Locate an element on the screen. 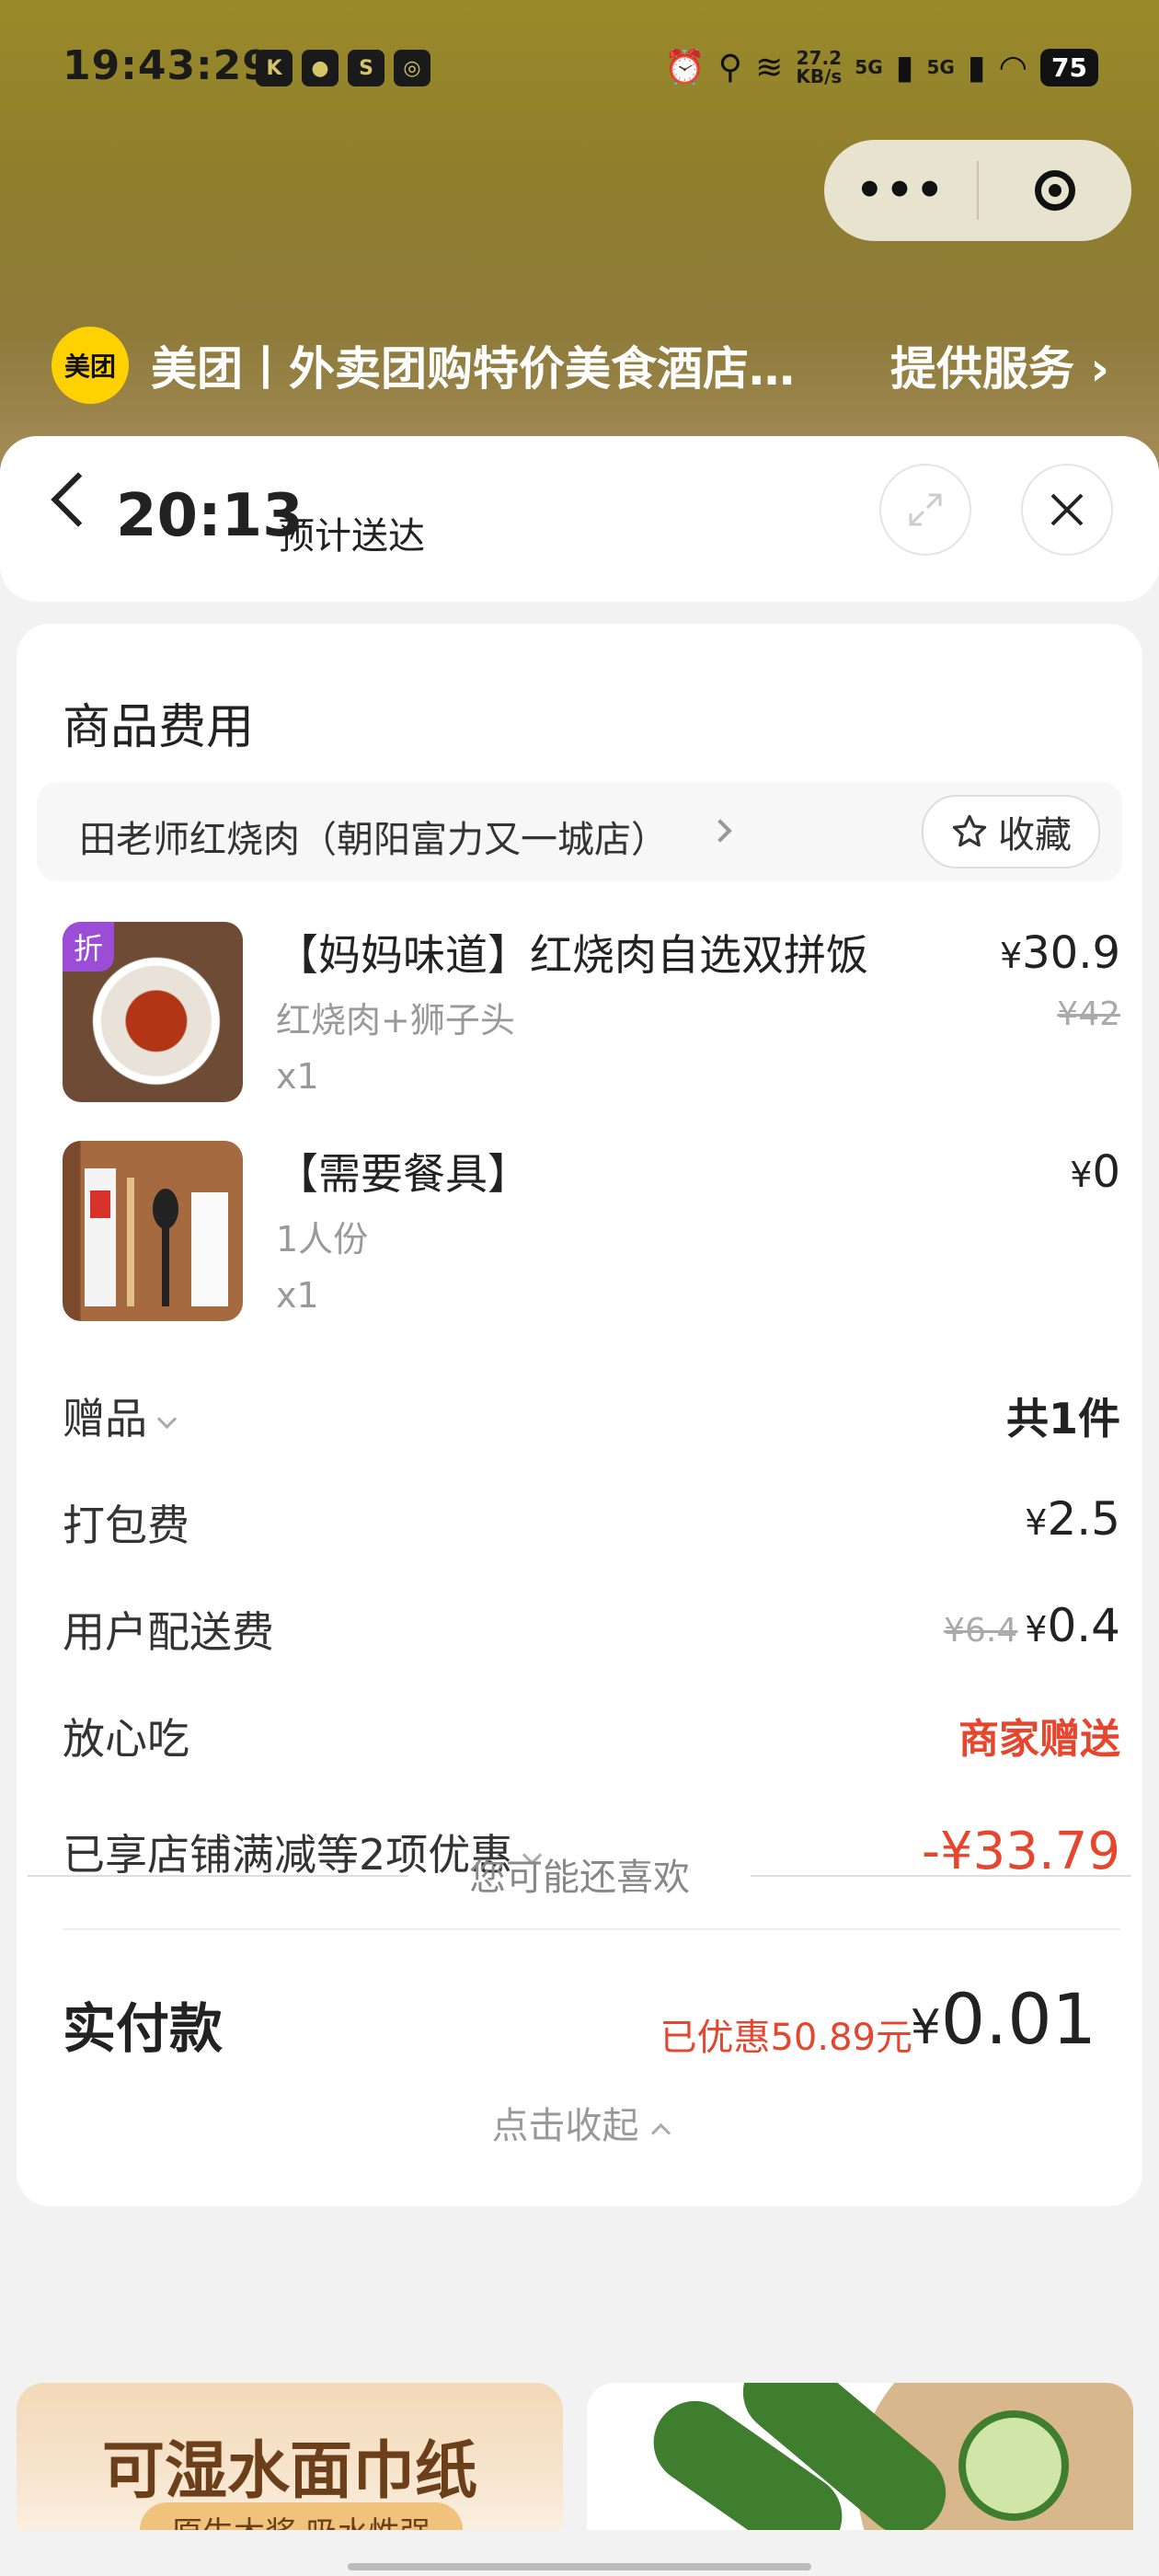  location-icon: ⚲ is located at coordinates (730, 67).